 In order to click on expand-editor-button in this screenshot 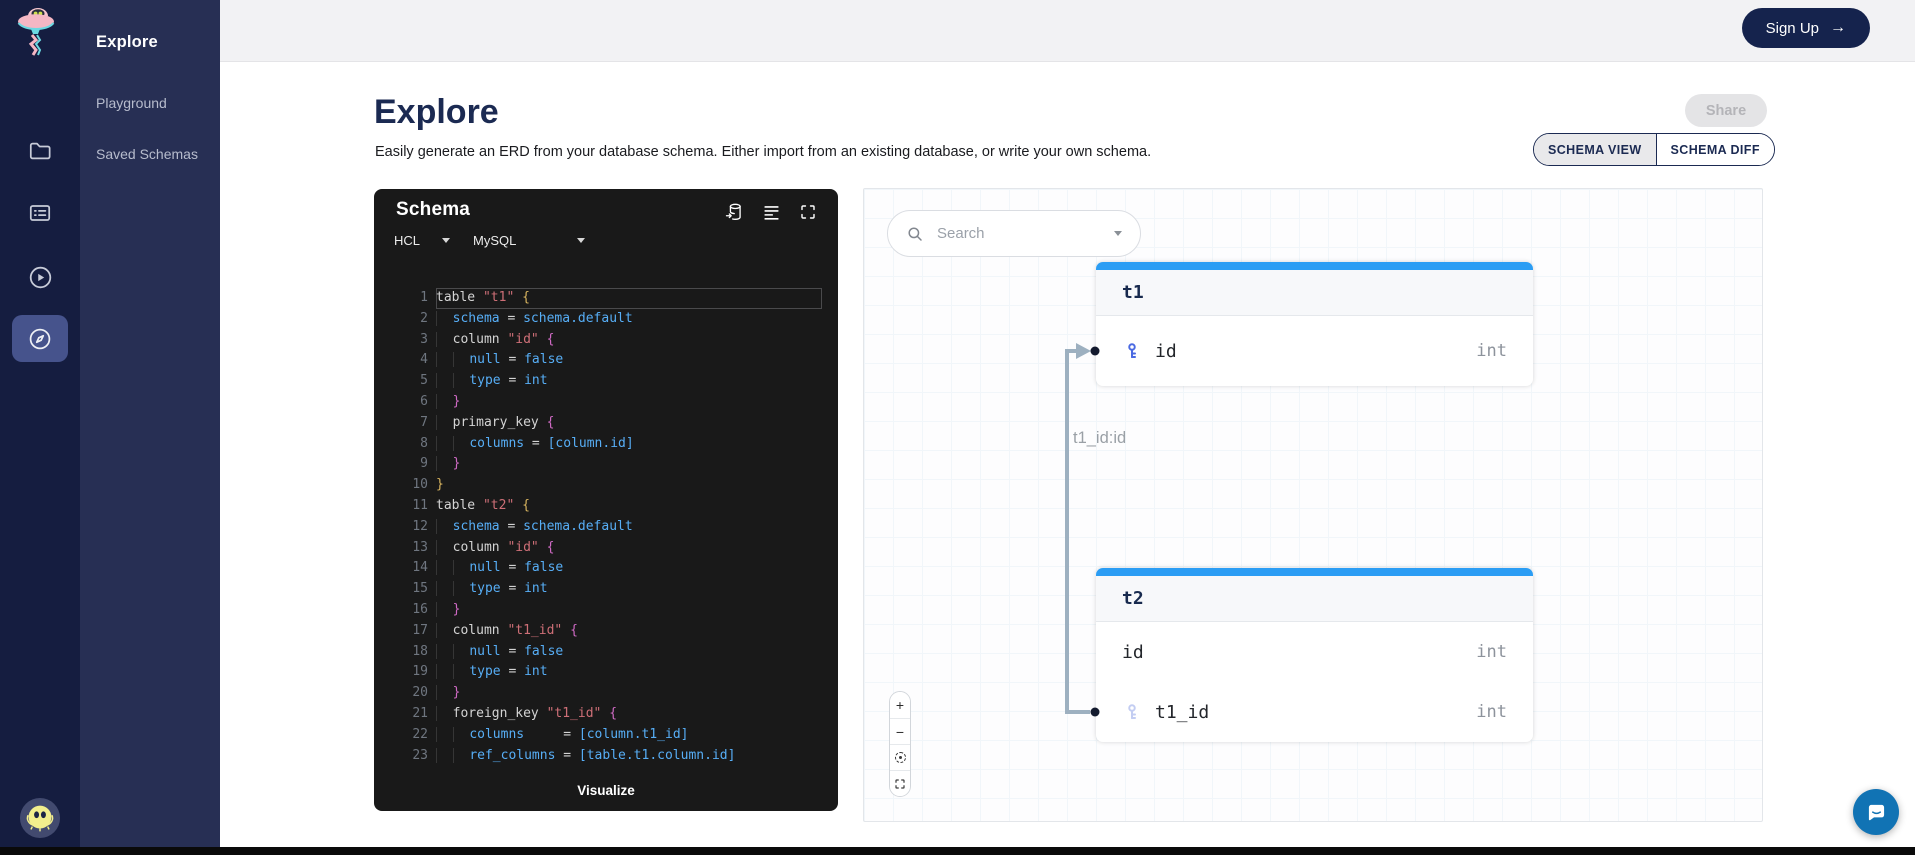, I will do `click(808, 212)`.